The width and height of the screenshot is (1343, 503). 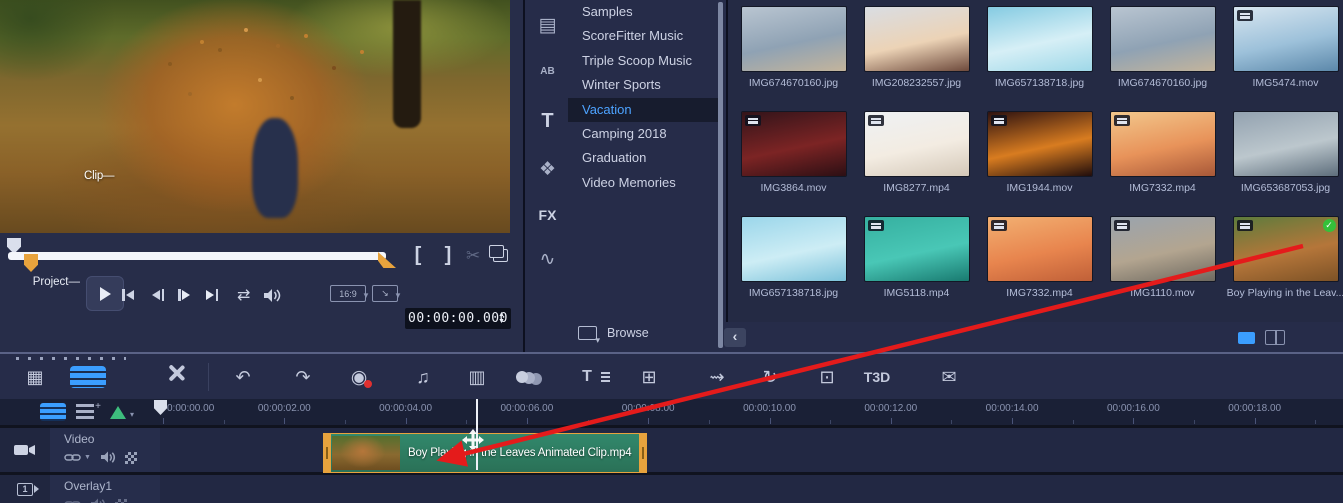 What do you see at coordinates (180, 373) in the screenshot?
I see `tools-icon` at bounding box center [180, 373].